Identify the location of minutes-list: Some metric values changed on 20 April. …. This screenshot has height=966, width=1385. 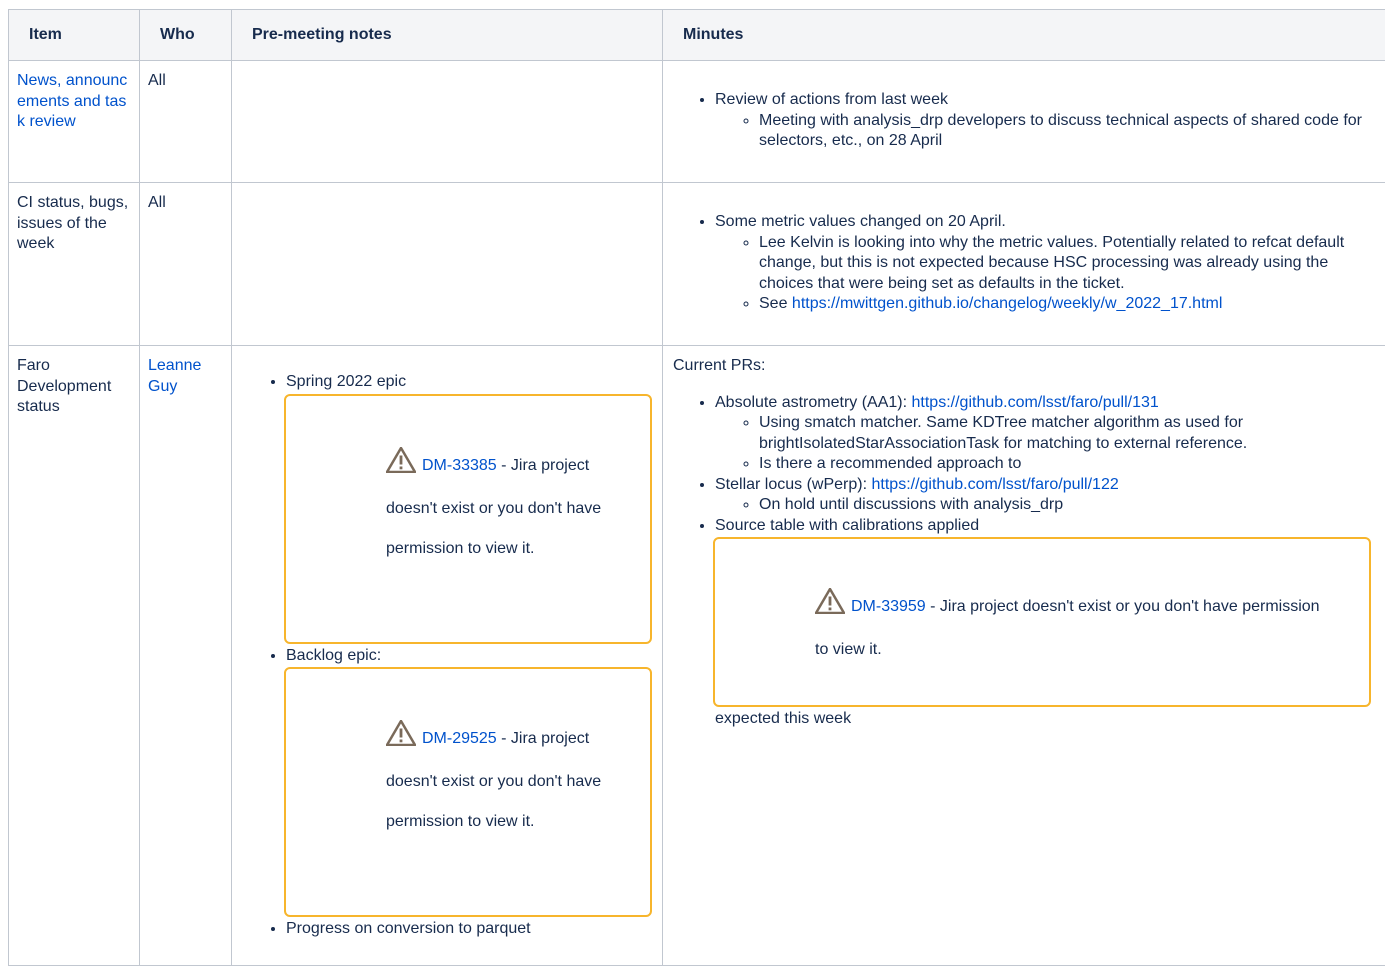
(1024, 263).